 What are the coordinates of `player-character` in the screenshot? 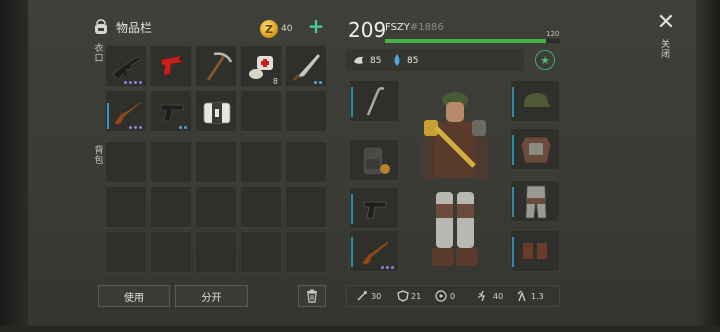 It's located at (455, 179).